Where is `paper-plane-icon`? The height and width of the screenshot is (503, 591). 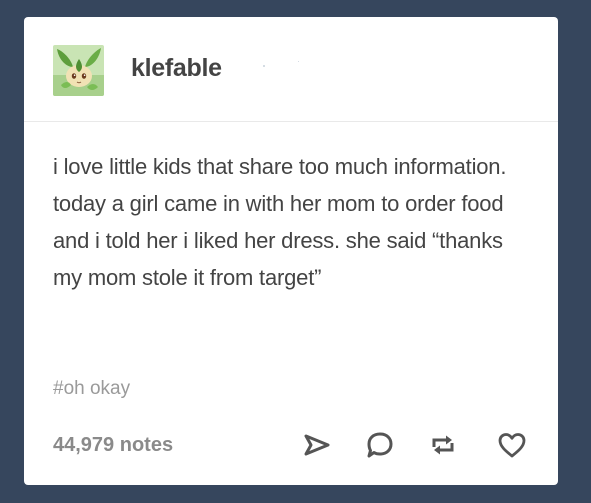 paper-plane-icon is located at coordinates (317, 445).